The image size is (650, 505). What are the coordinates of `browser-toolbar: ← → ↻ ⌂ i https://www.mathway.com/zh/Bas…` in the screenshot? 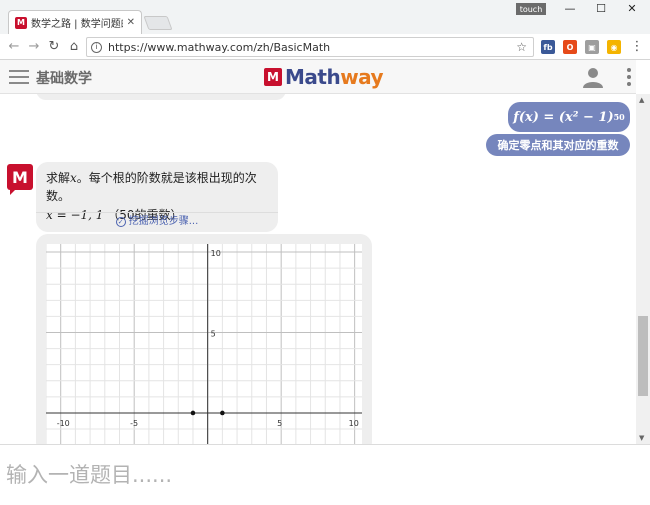 It's located at (325, 47).